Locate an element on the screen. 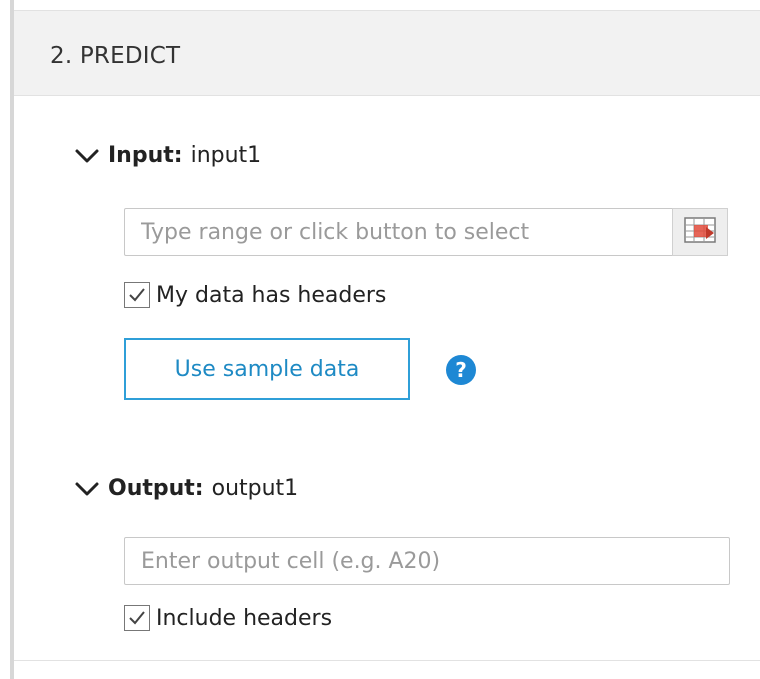  input-range-field is located at coordinates (399, 232).